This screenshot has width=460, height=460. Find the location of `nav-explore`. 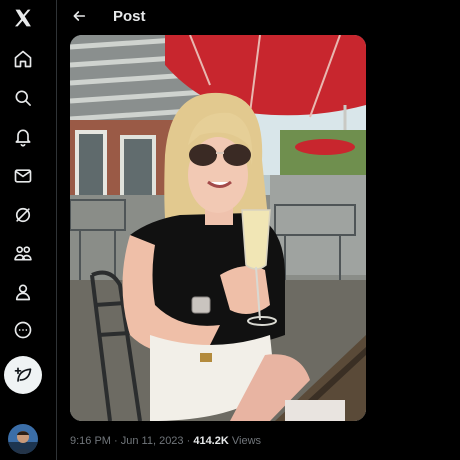

nav-explore is located at coordinates (23, 98).